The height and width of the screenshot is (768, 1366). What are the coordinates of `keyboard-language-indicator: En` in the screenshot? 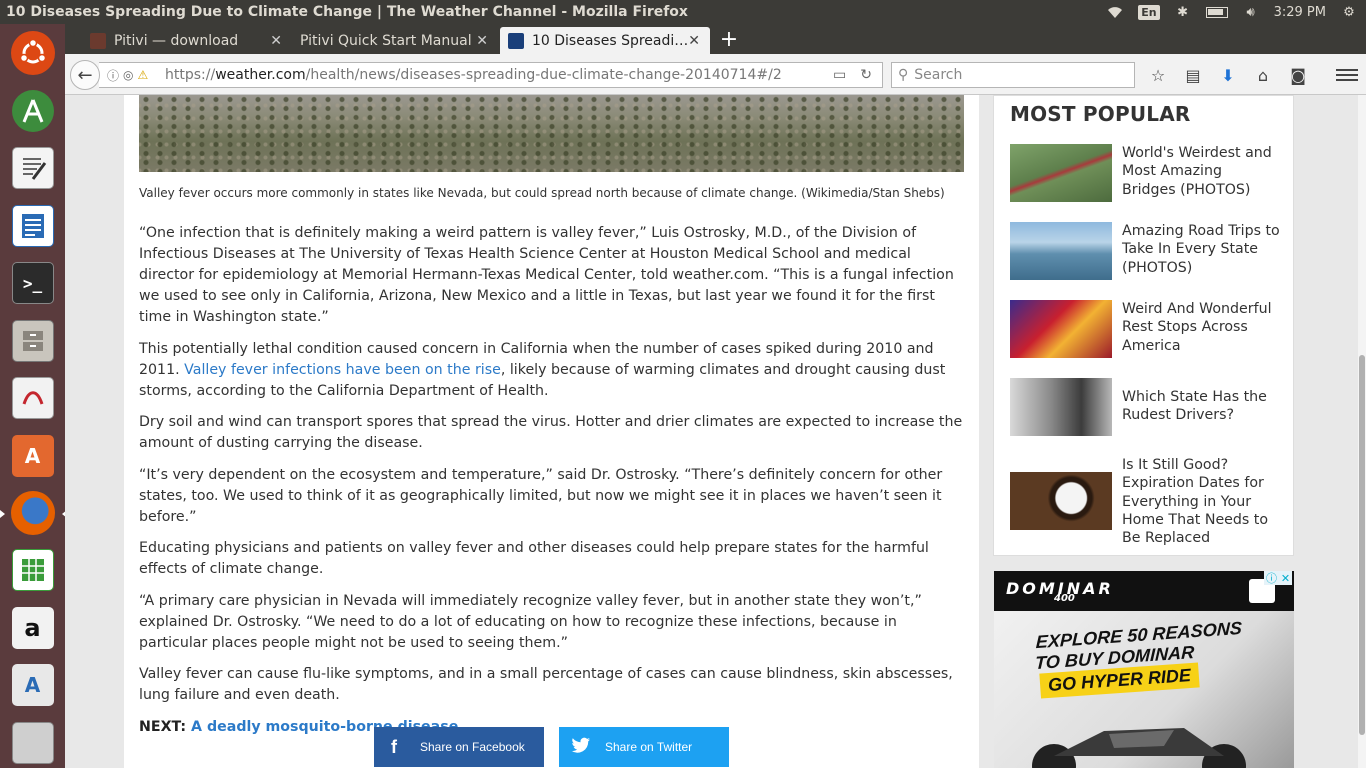 It's located at (1149, 12).